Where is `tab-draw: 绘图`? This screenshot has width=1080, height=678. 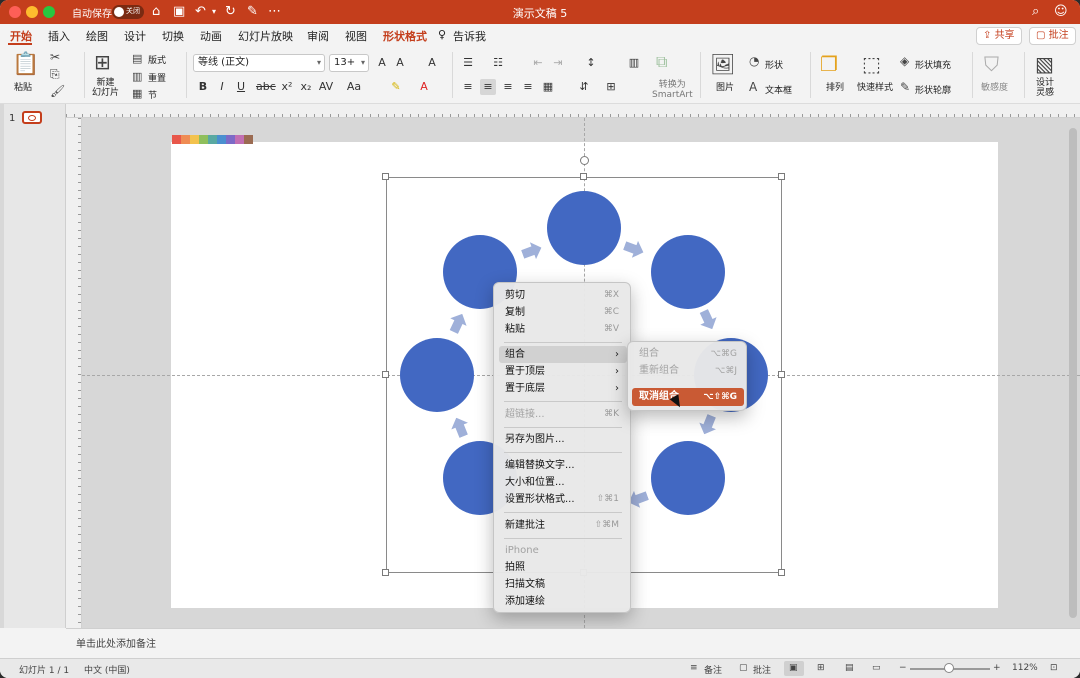
tab-draw: 绘图 is located at coordinates (97, 36).